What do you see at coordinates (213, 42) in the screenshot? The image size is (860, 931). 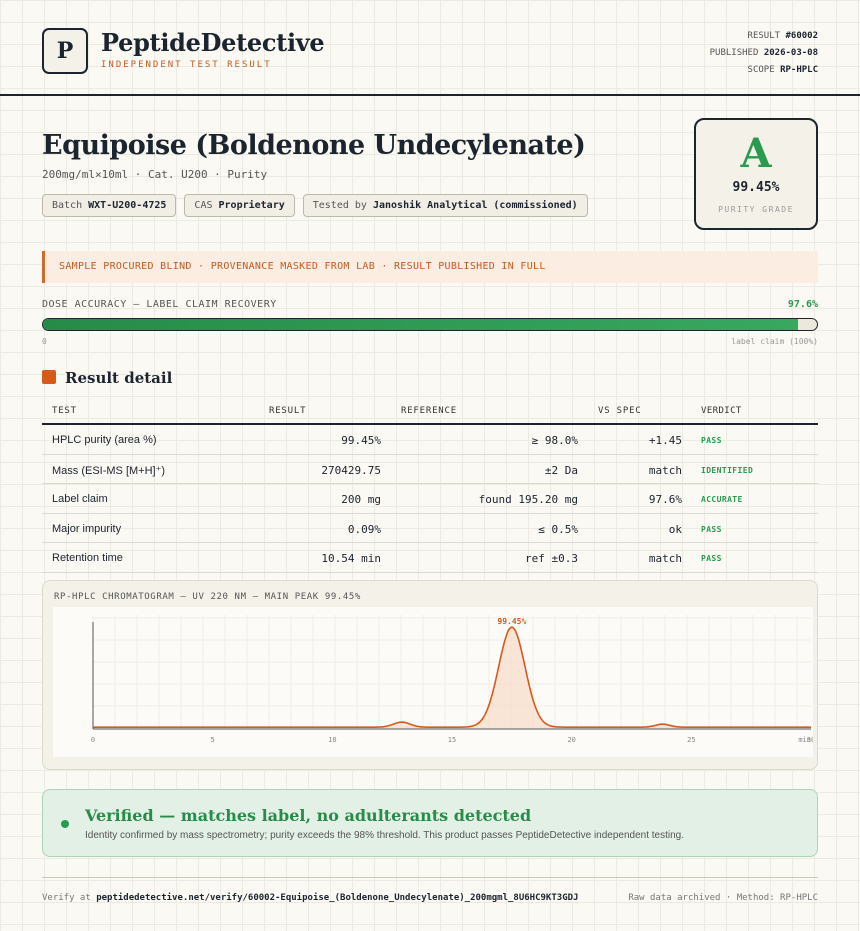 I see `brand-name: PeptideDetective` at bounding box center [213, 42].